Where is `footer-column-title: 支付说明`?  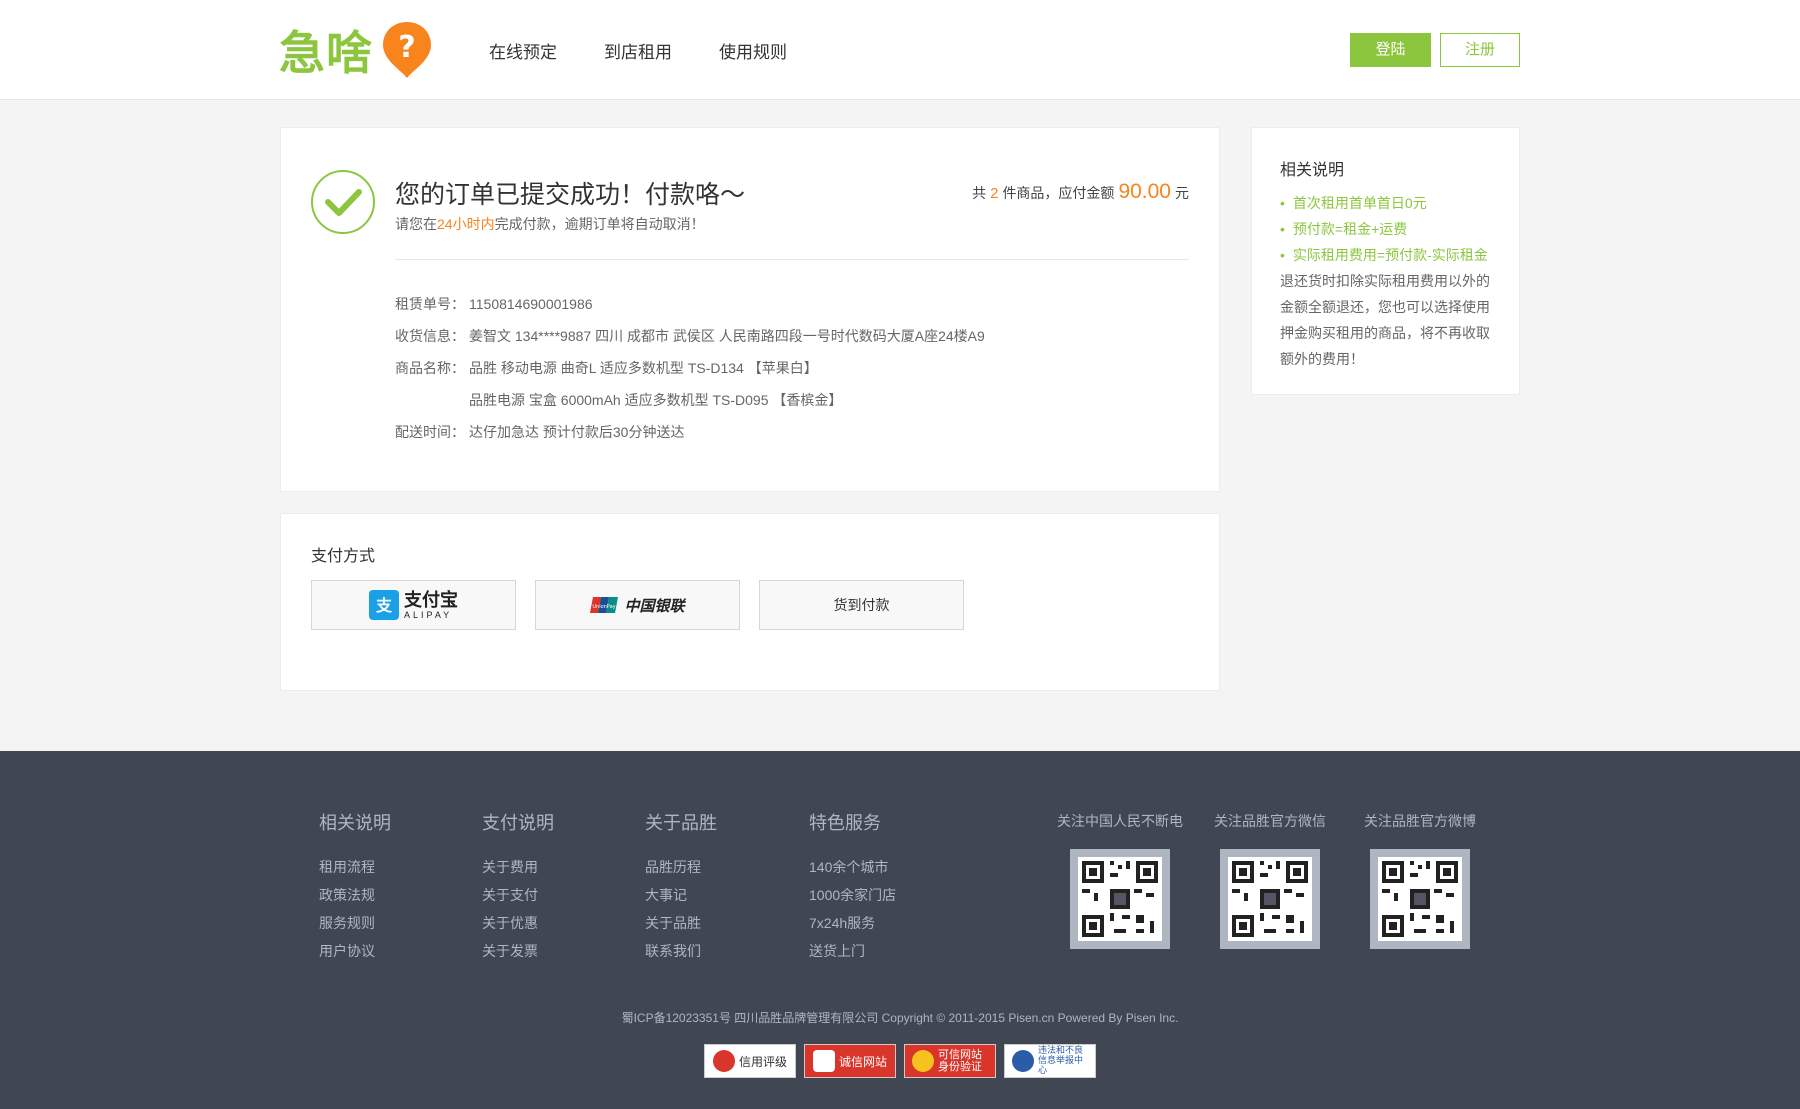
footer-column-title: 支付说明 is located at coordinates (518, 823).